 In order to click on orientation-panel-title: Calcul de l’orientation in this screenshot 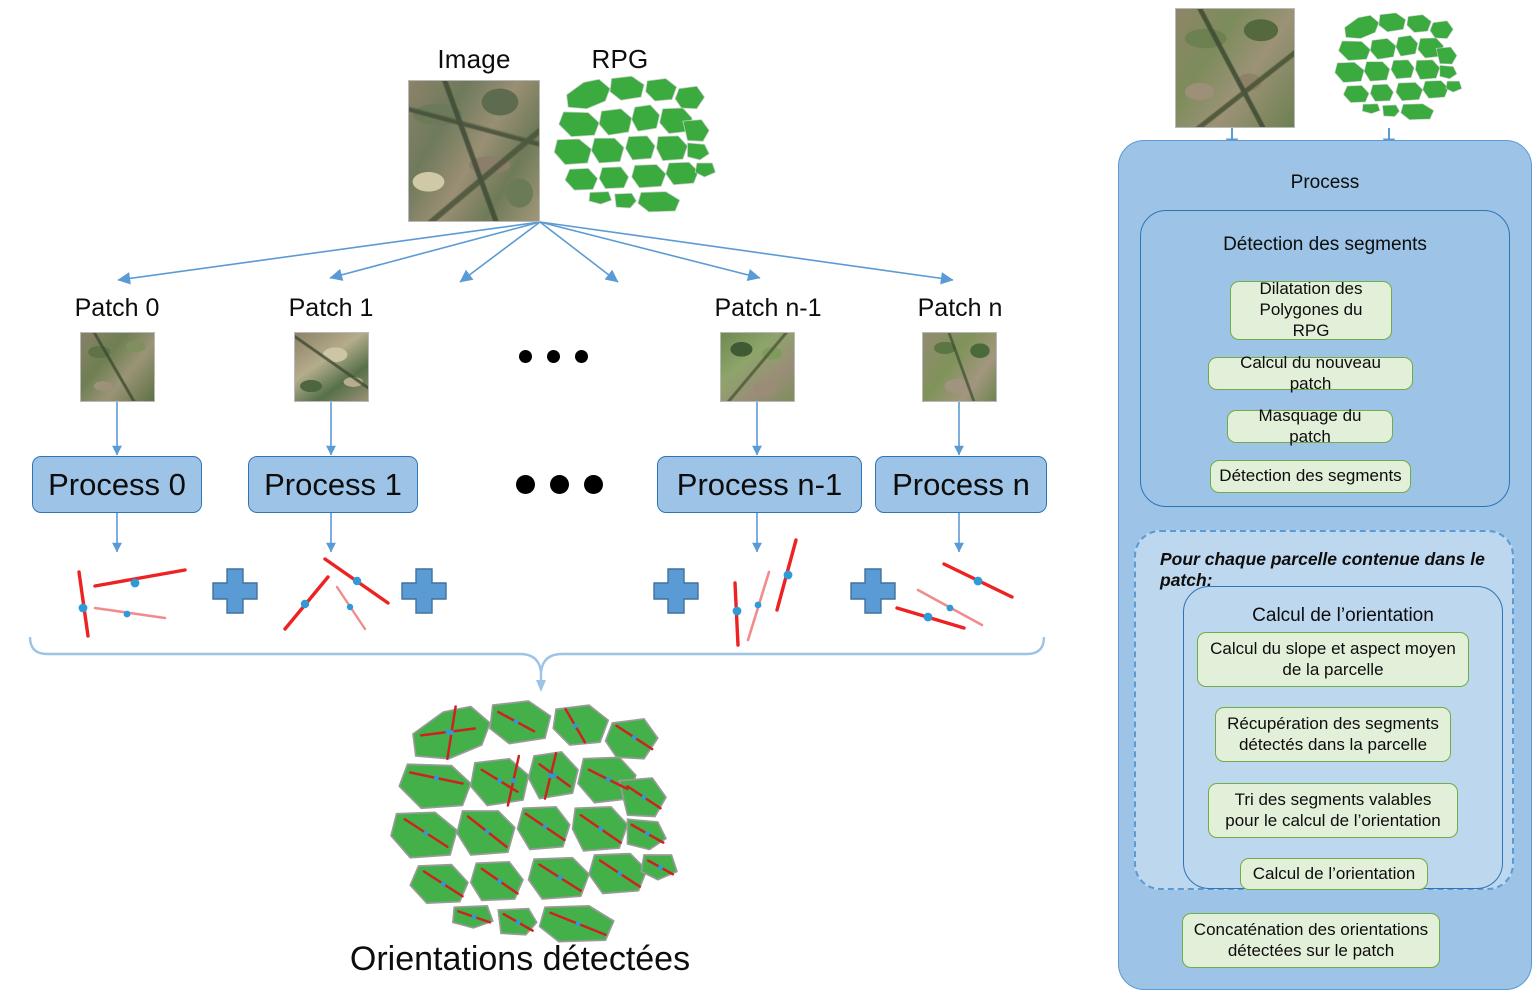, I will do `click(1343, 615)`.